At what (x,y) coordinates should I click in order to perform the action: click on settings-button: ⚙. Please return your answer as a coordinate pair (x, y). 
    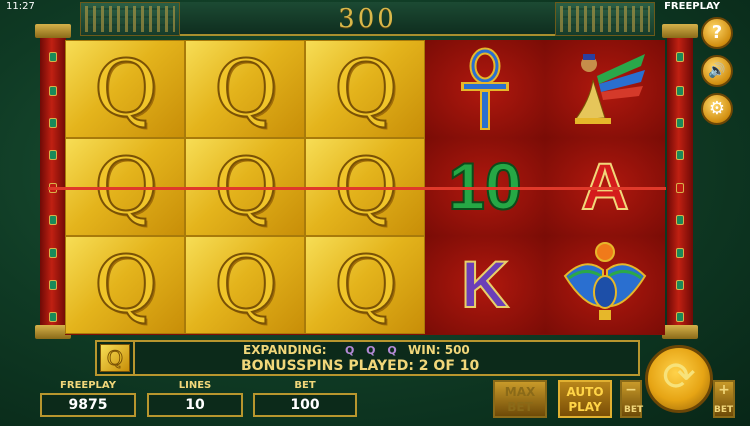
    Looking at the image, I should click on (717, 109).